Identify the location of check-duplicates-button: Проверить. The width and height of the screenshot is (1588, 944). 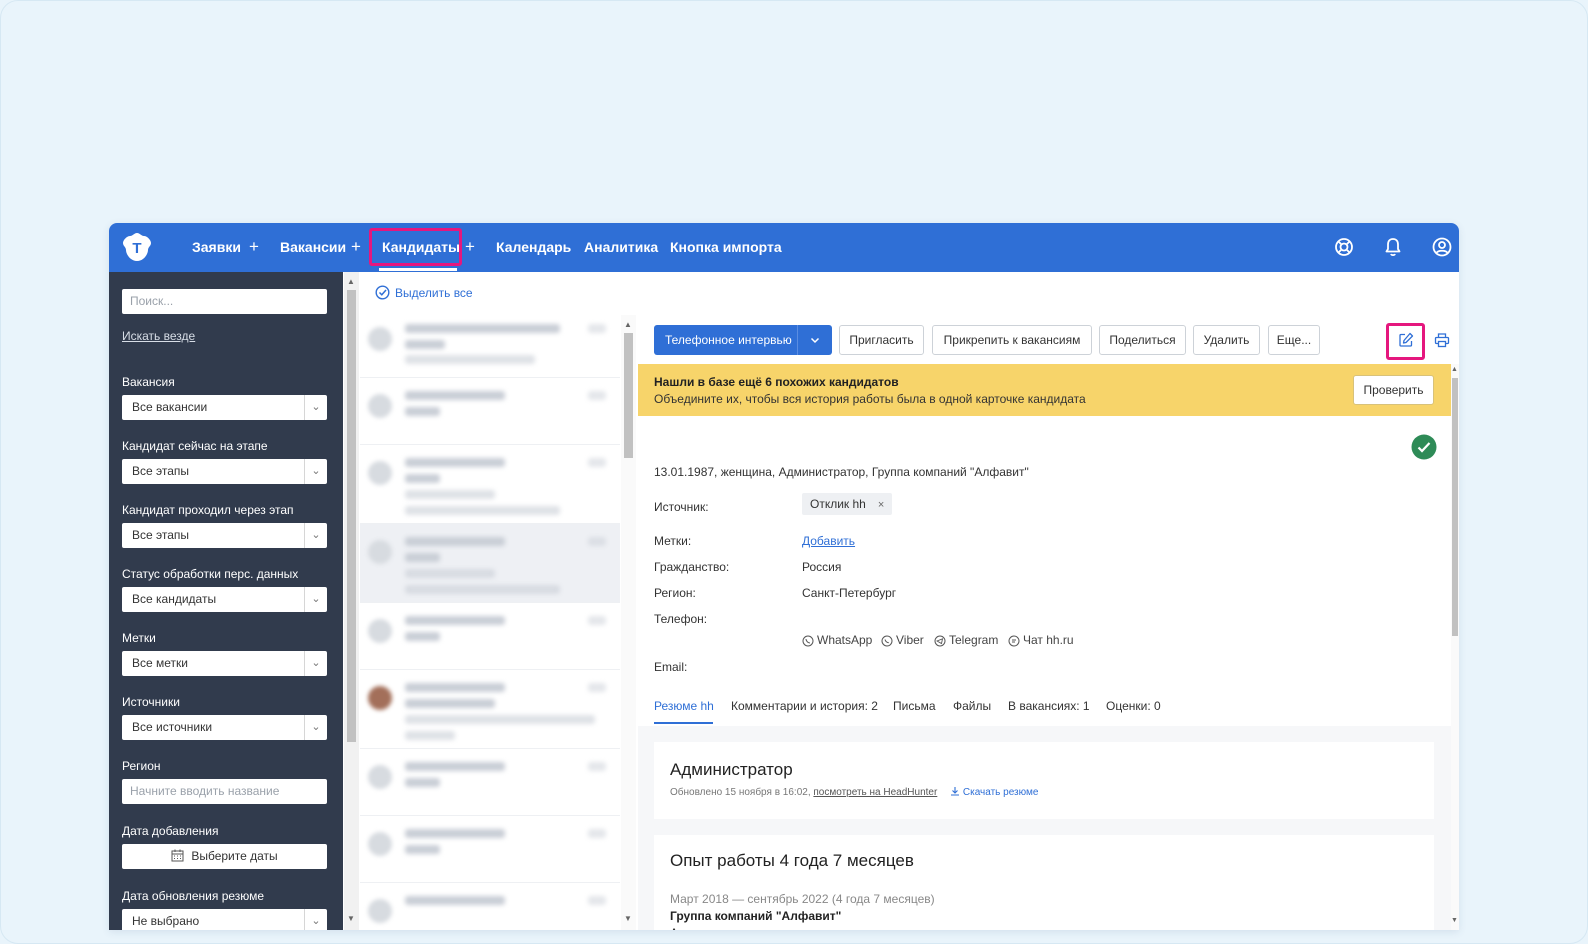
(1393, 390).